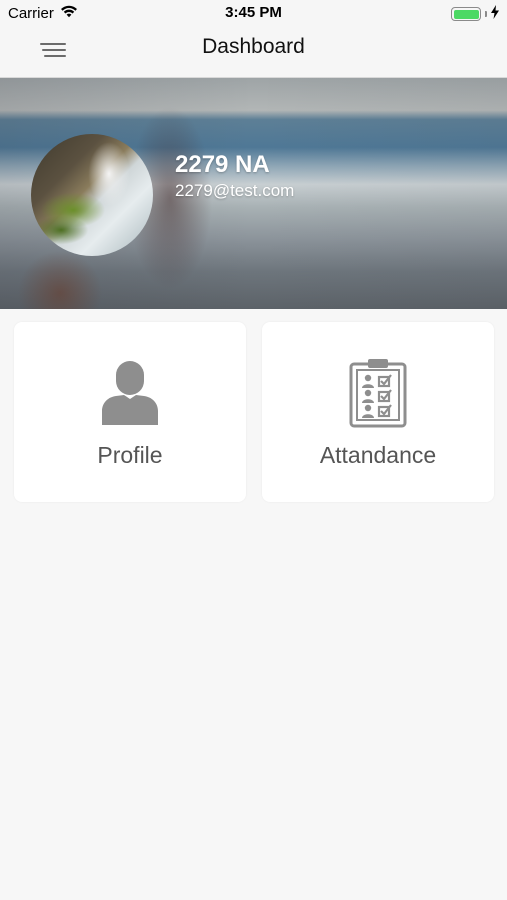 This screenshot has width=507, height=900. I want to click on status-bar: Carrier 3:45 PM, so click(253, 13).